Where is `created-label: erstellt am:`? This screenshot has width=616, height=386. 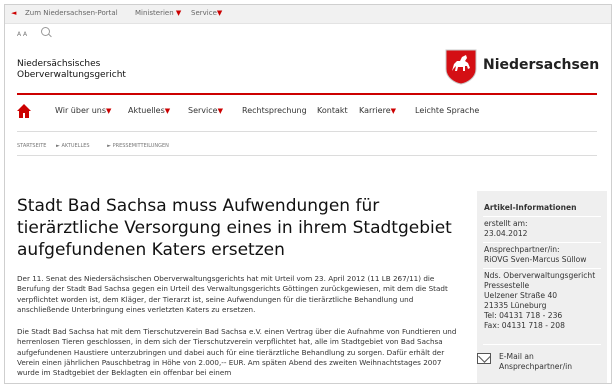
created-label: erstellt am: is located at coordinates (506, 223).